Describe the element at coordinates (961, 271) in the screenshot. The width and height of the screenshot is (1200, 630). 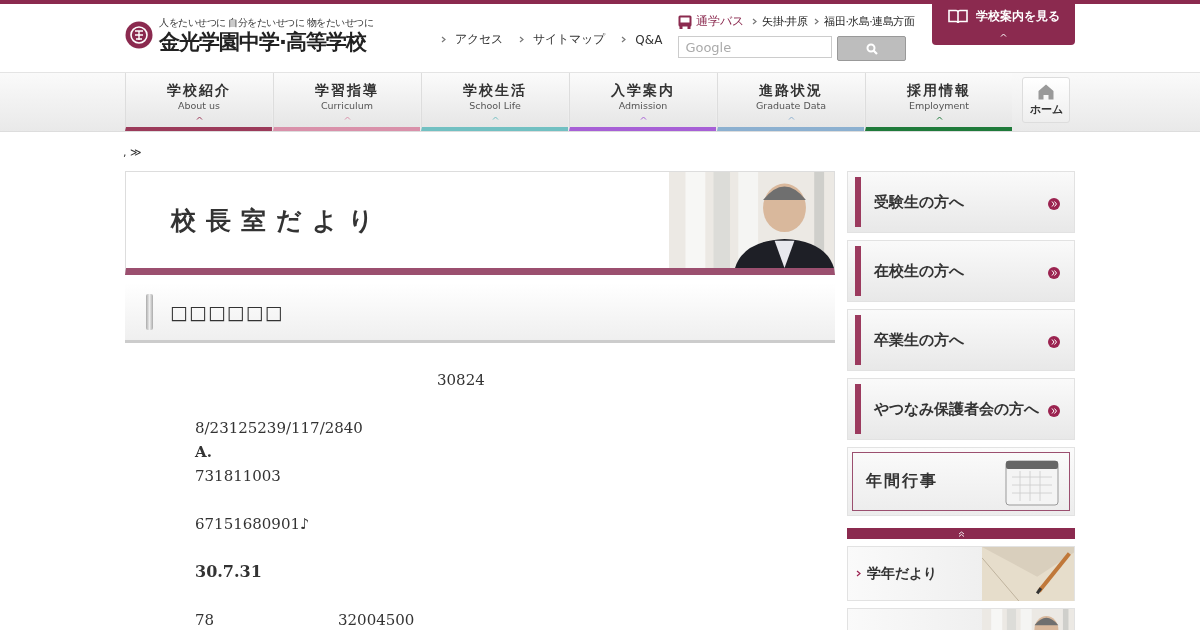
I see `sidebar-link: 在校生の方へ` at that location.